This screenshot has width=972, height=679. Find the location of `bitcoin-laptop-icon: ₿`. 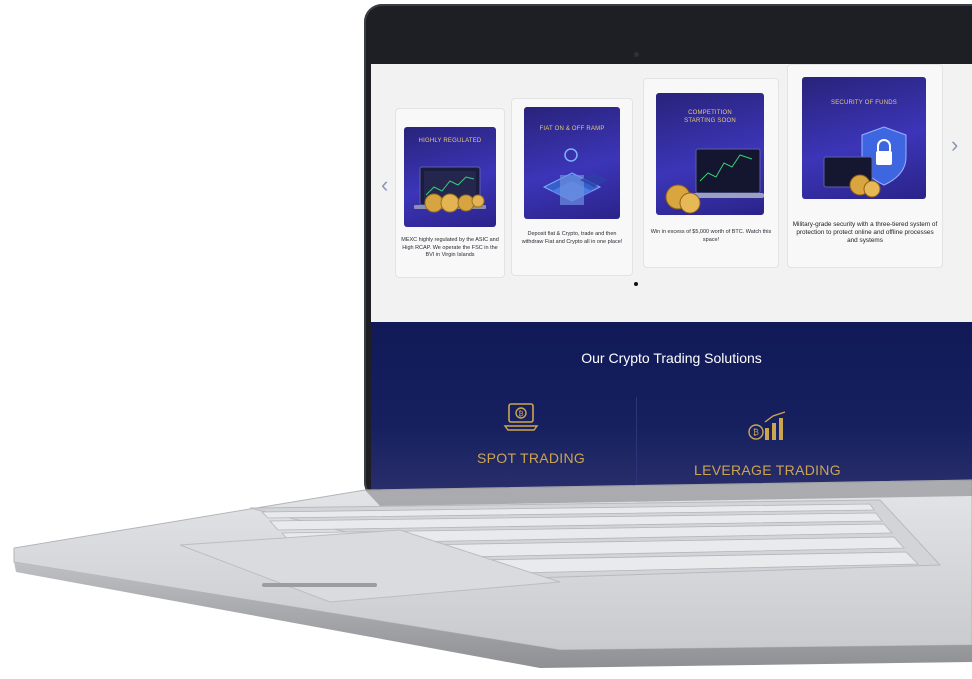

bitcoin-laptop-icon: ₿ is located at coordinates (521, 417).